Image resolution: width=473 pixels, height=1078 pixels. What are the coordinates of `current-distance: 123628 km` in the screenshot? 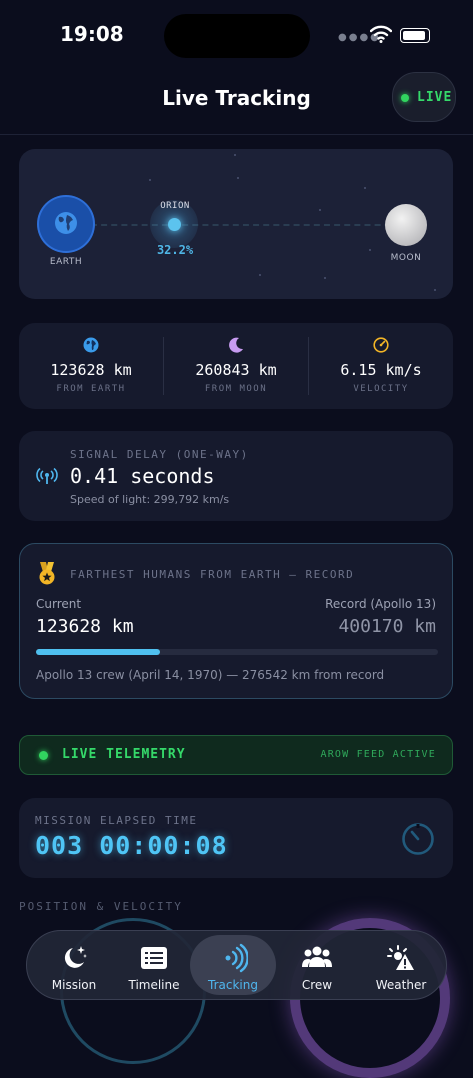 It's located at (85, 626).